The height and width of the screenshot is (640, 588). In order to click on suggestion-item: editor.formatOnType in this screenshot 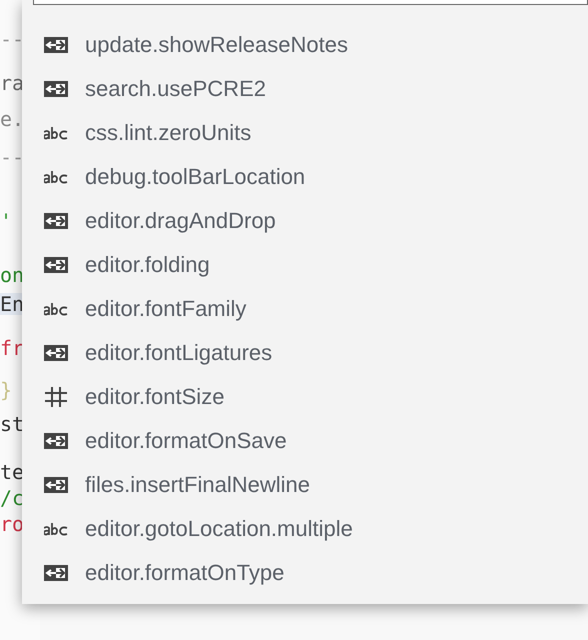, I will do `click(184, 573)`.